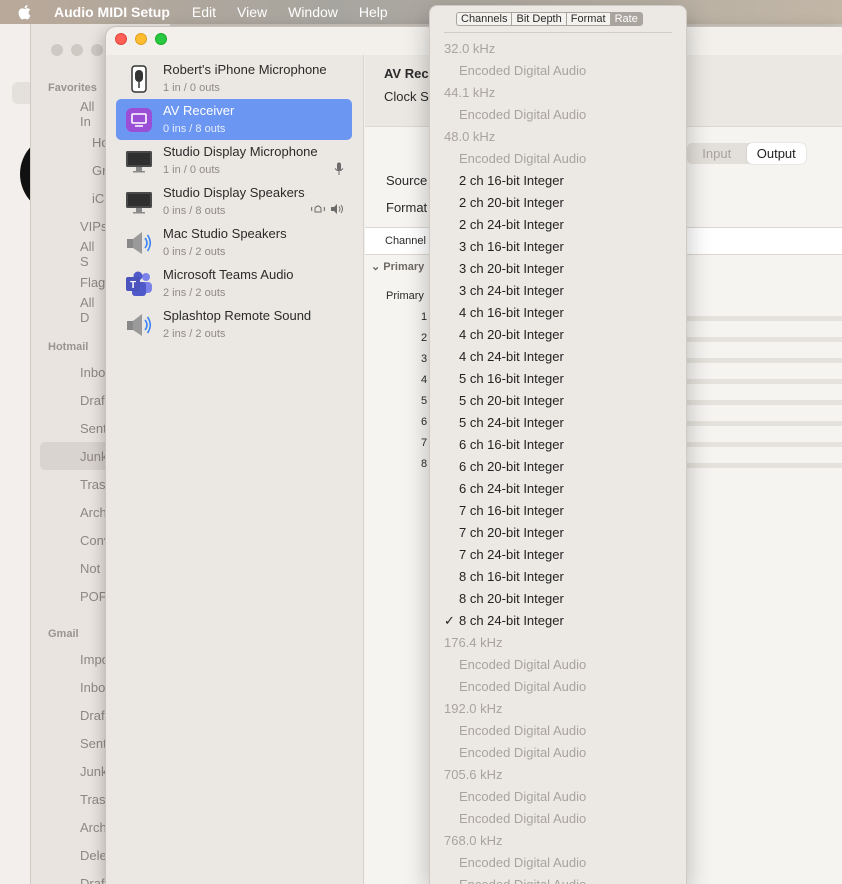  I want to click on minimize-button, so click(141, 39).